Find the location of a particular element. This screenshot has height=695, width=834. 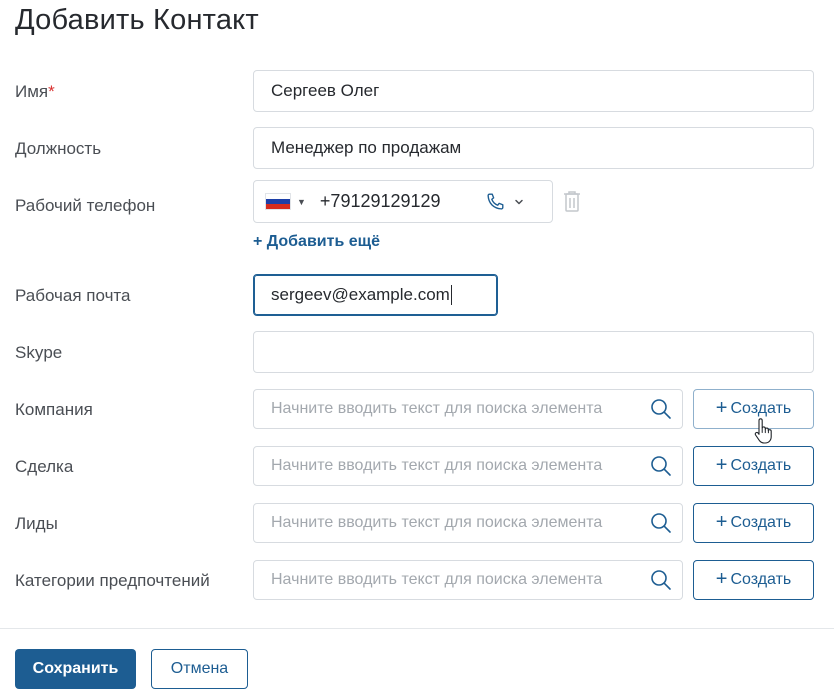

company-label: Компания is located at coordinates (54, 409).